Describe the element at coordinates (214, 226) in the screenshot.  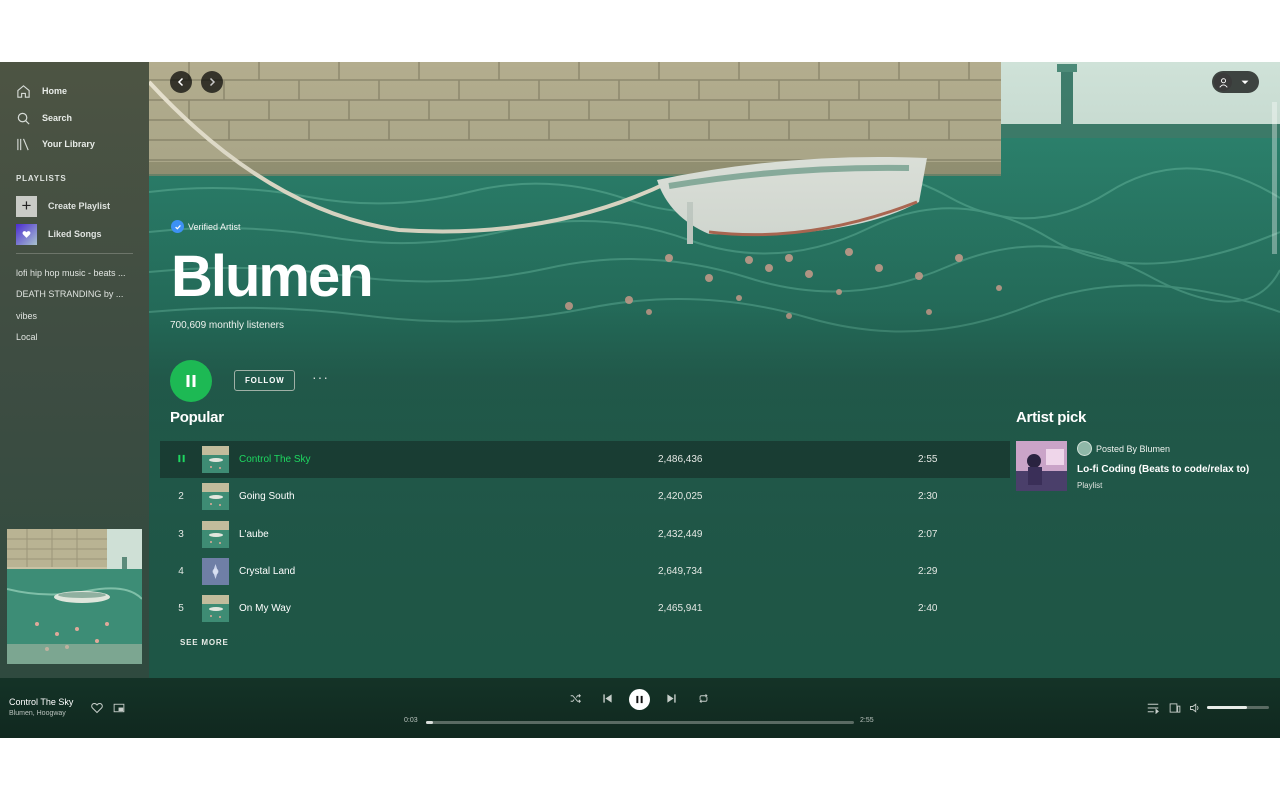
I see `verified-label: Verified Artist` at that location.